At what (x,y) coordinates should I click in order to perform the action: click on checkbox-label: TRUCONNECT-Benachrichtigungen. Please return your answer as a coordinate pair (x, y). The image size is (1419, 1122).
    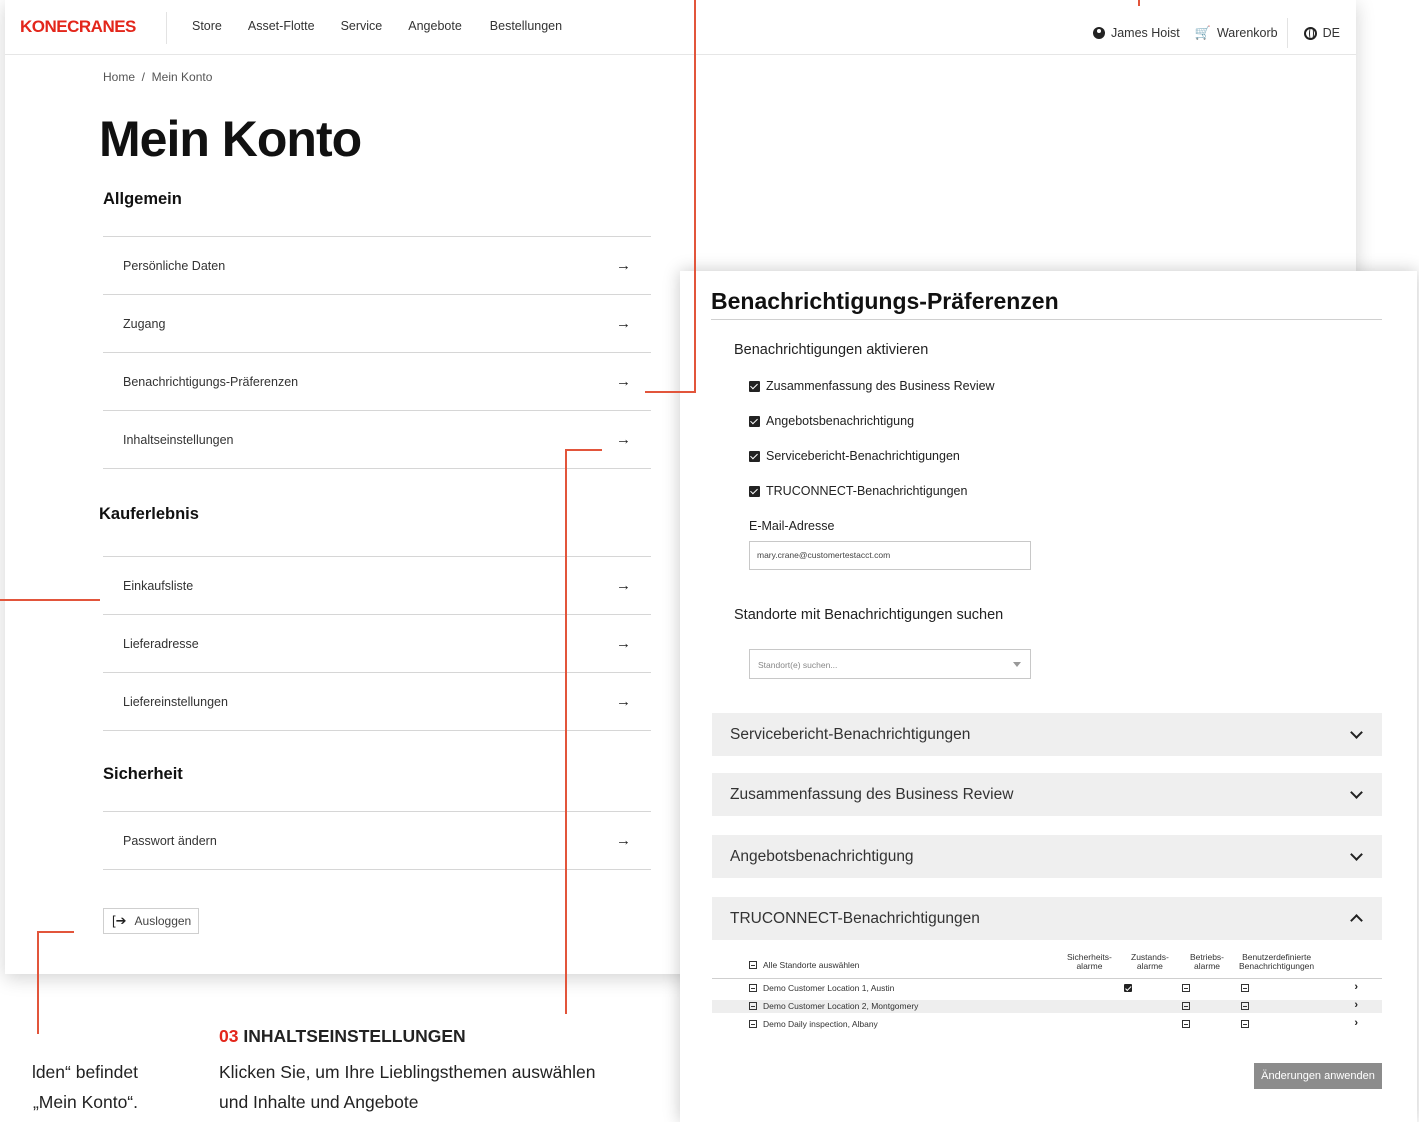
    Looking at the image, I should click on (867, 491).